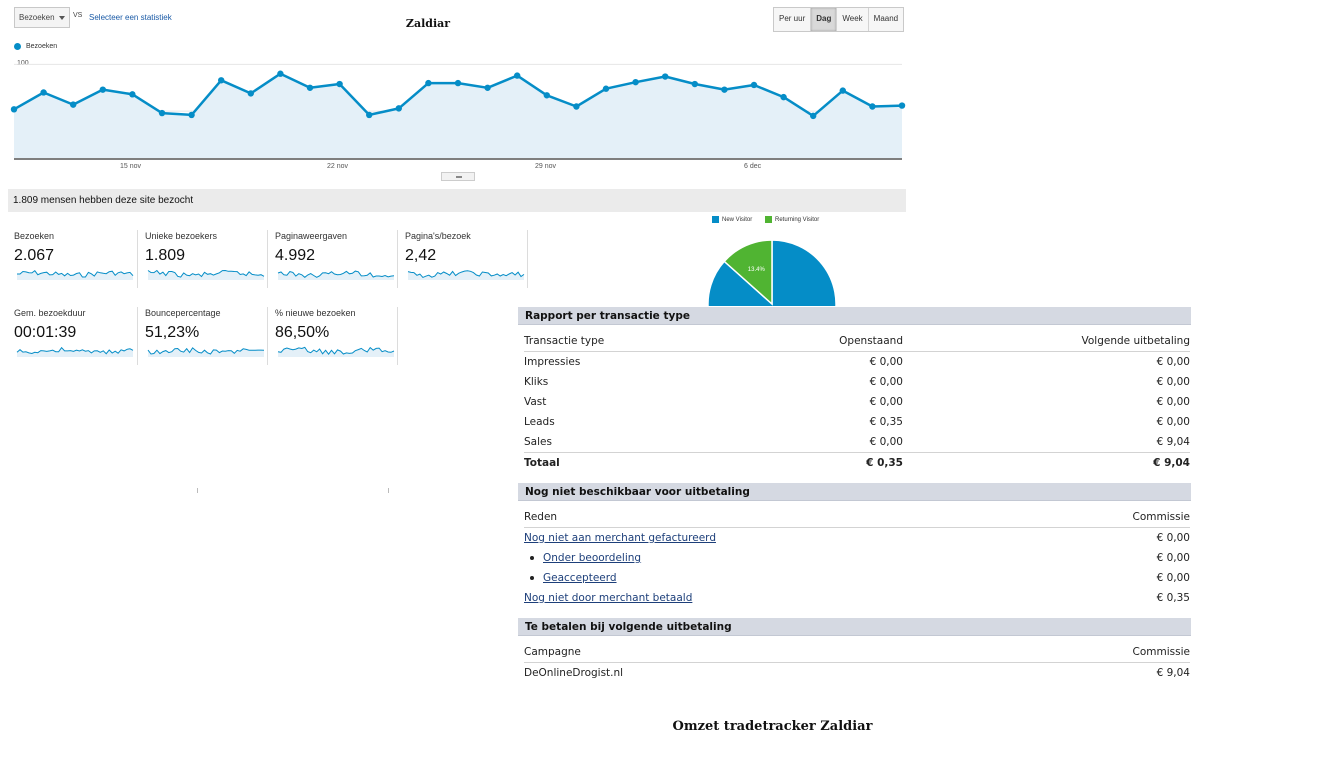  What do you see at coordinates (131, 166) in the screenshot?
I see `x-tick-label: 15 nov` at bounding box center [131, 166].